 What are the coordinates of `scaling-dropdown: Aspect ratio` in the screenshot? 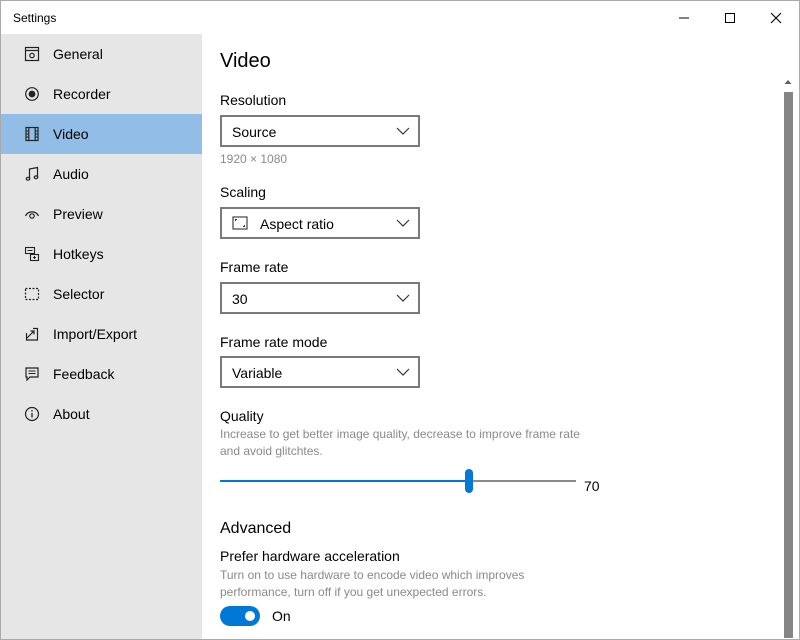 It's located at (320, 223).